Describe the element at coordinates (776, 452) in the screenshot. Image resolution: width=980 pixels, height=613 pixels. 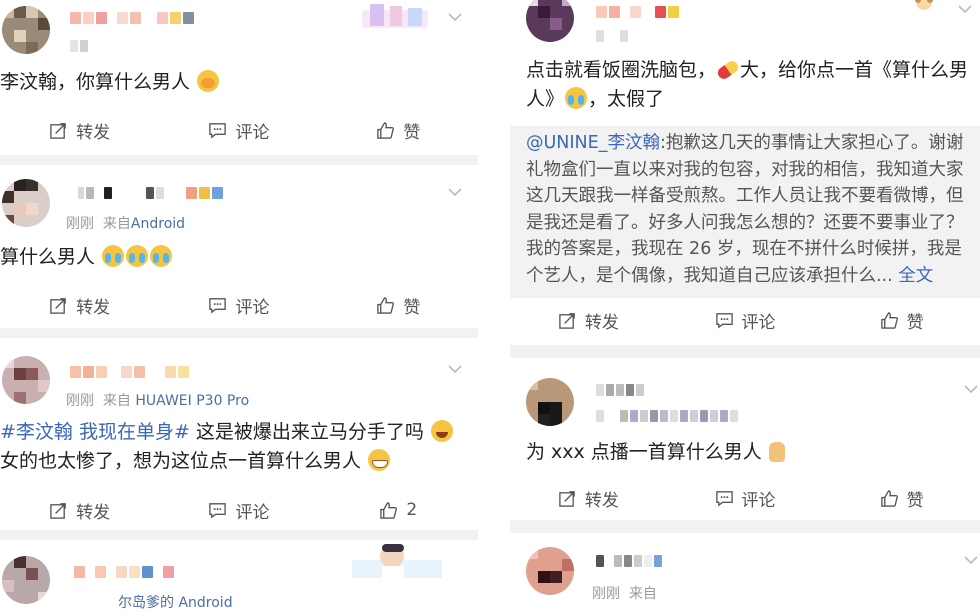
I see `thumbs-up-emoji-icon` at that location.